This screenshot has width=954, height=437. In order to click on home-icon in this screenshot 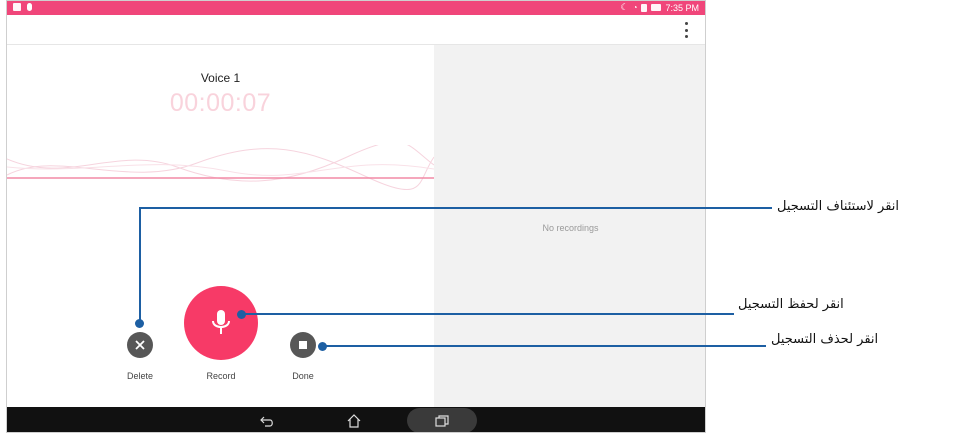, I will do `click(354, 420)`.